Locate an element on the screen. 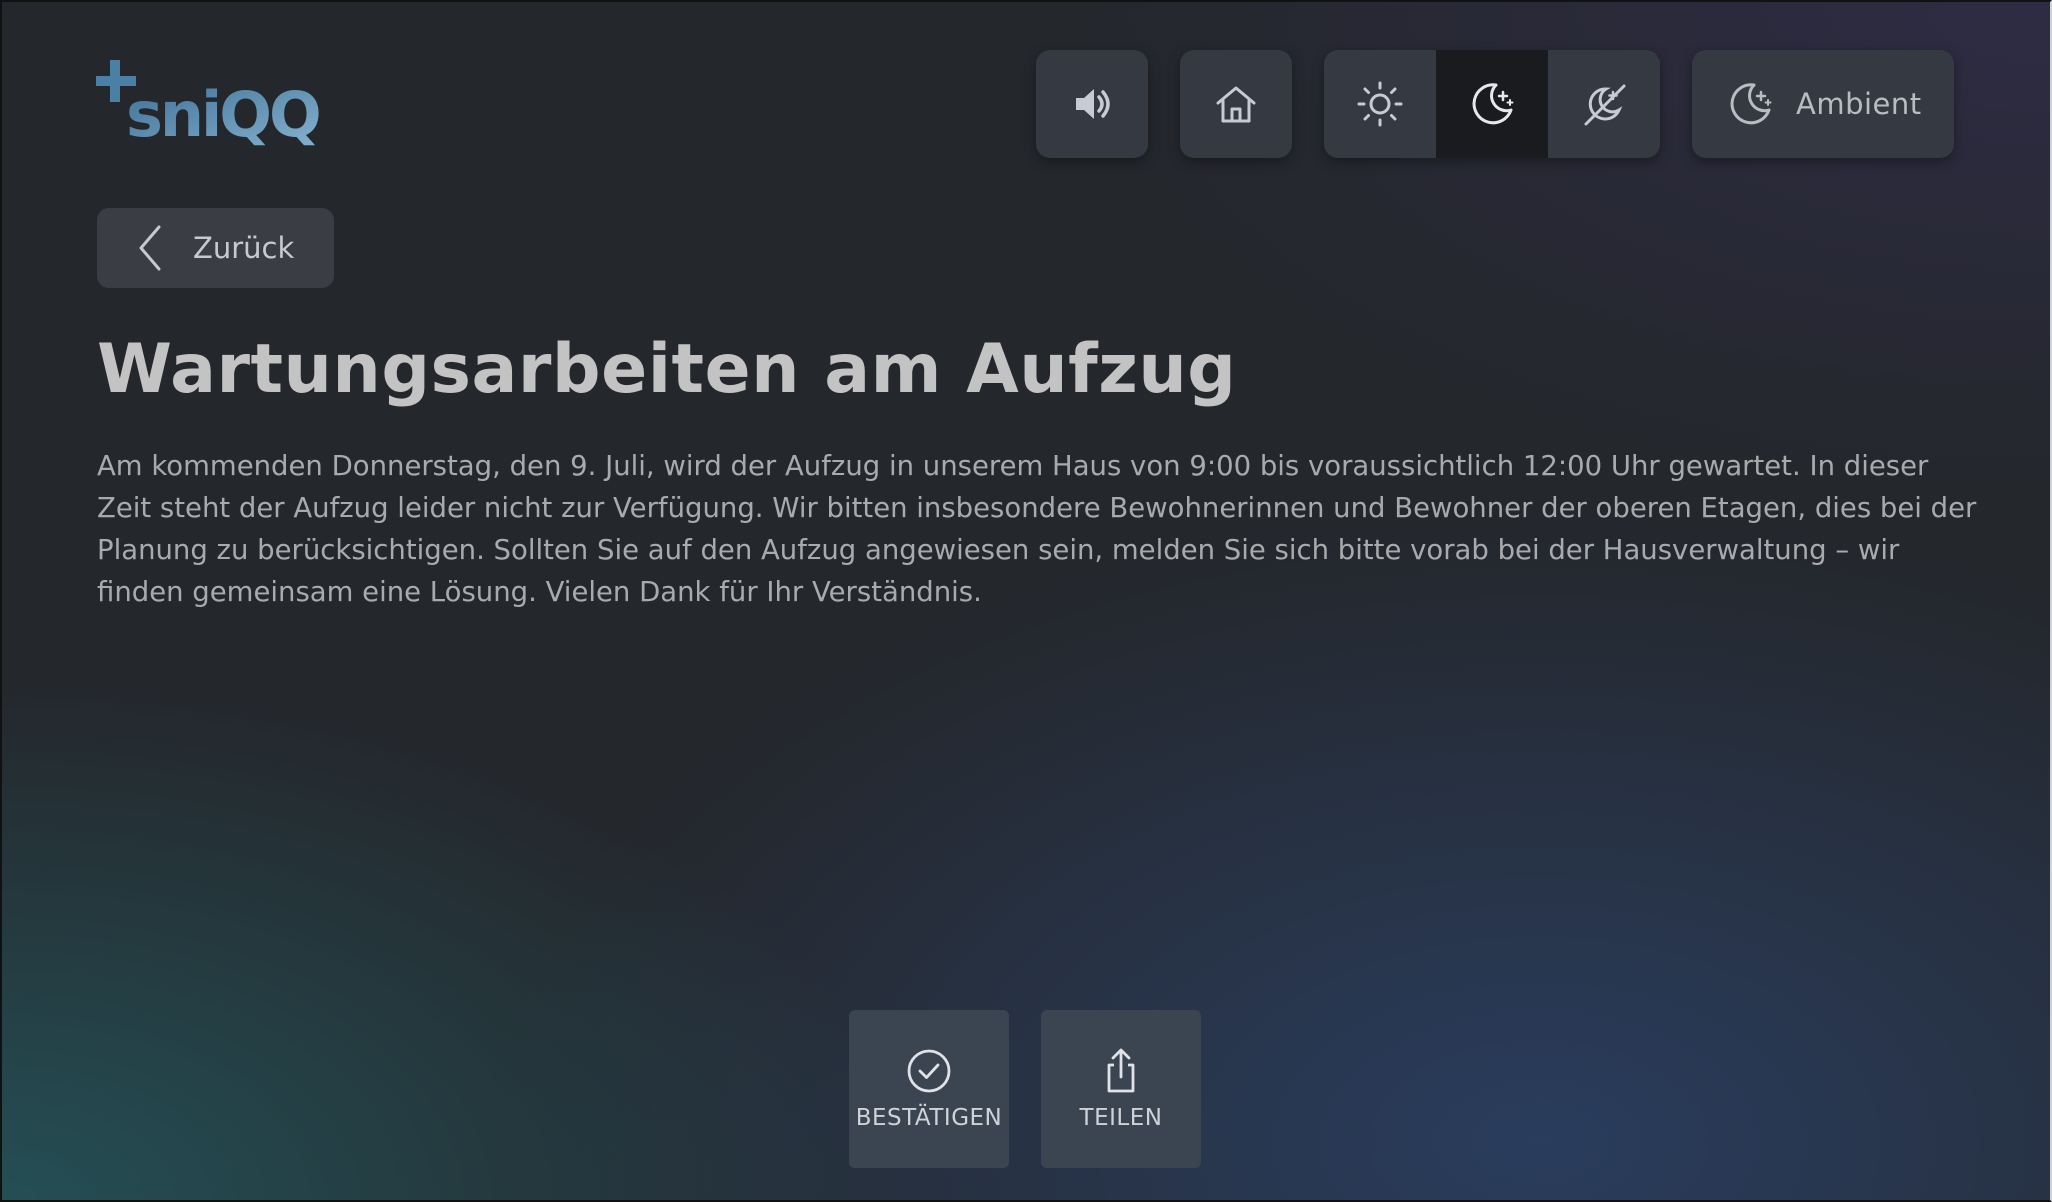 The height and width of the screenshot is (1202, 2052). logo-text: sniQQ is located at coordinates (222, 114).